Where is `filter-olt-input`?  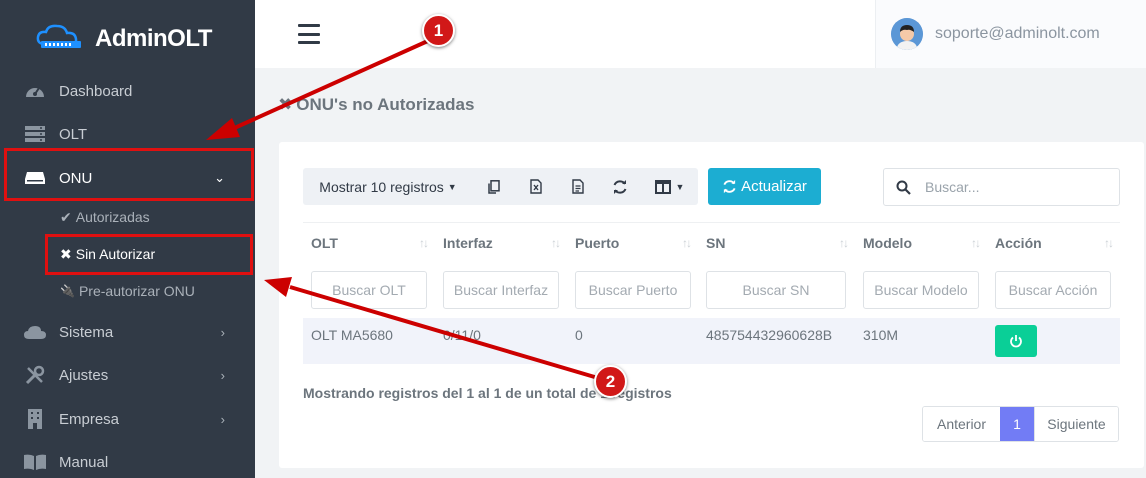
filter-olt-input is located at coordinates (369, 290).